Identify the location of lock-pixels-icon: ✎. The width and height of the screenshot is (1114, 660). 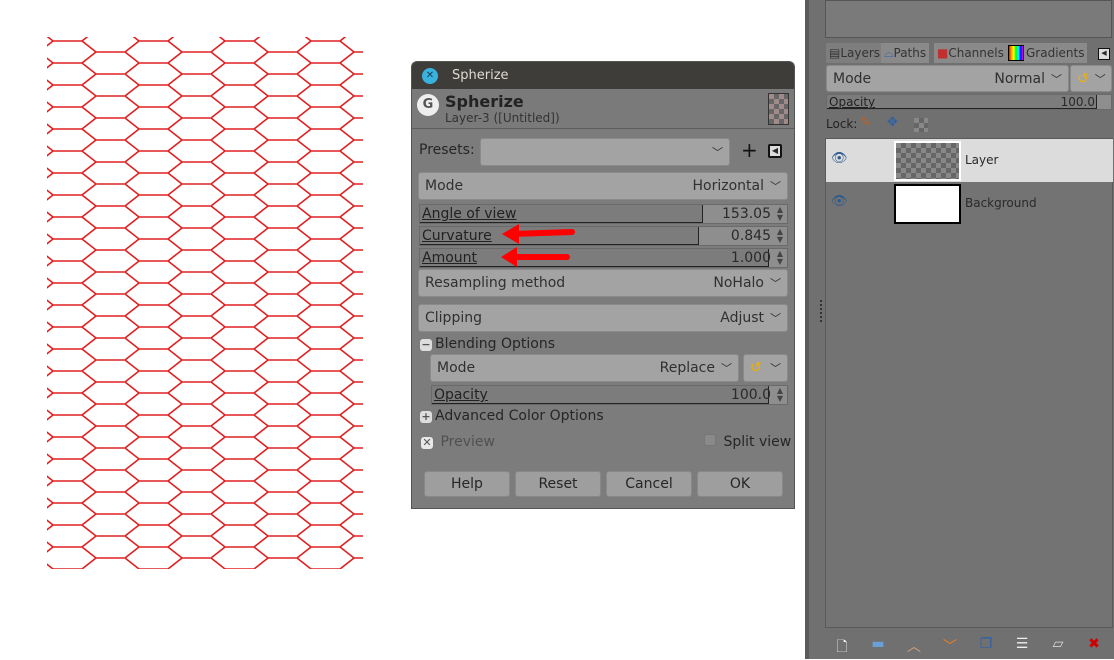
(865, 122).